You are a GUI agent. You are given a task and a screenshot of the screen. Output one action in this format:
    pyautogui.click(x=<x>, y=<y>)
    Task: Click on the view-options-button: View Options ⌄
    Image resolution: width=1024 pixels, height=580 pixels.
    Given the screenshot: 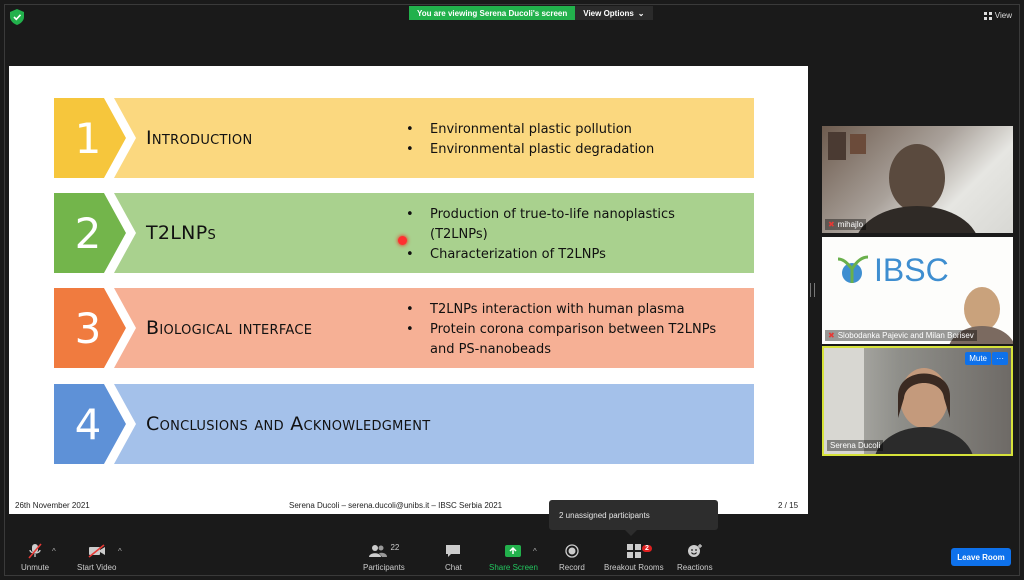 What is the action you would take?
    pyautogui.click(x=614, y=13)
    